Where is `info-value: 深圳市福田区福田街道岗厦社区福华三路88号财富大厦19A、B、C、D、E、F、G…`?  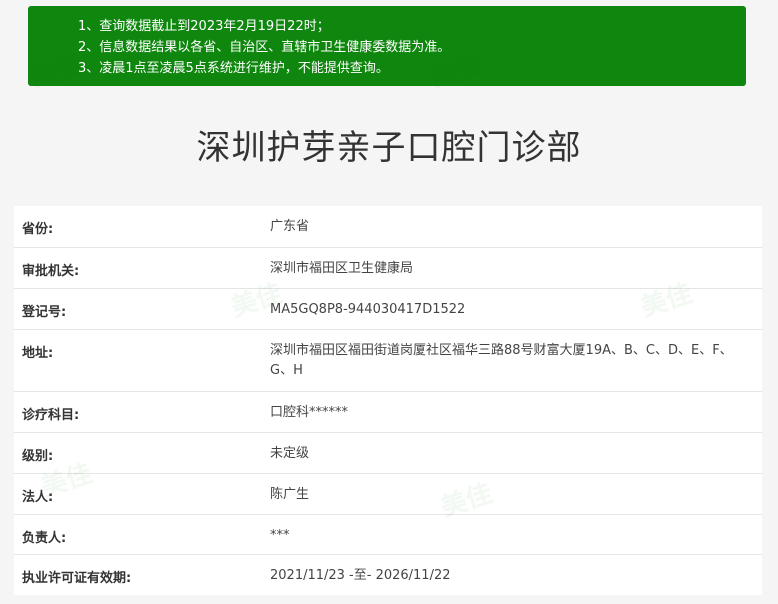 info-value: 深圳市福田区福田街道岗厦社区福华三路88号财富大厦19A、B、C、D、E、F、G… is located at coordinates (512, 359).